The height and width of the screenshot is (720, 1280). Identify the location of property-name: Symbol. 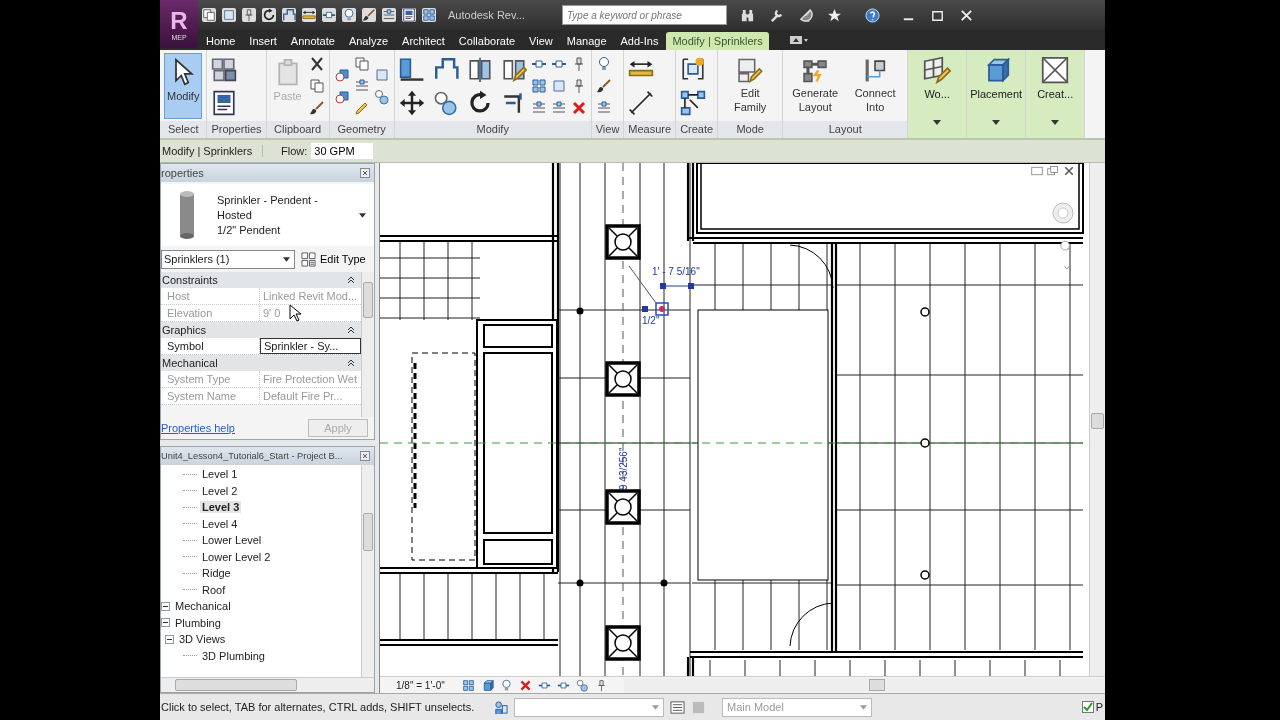
(210, 346).